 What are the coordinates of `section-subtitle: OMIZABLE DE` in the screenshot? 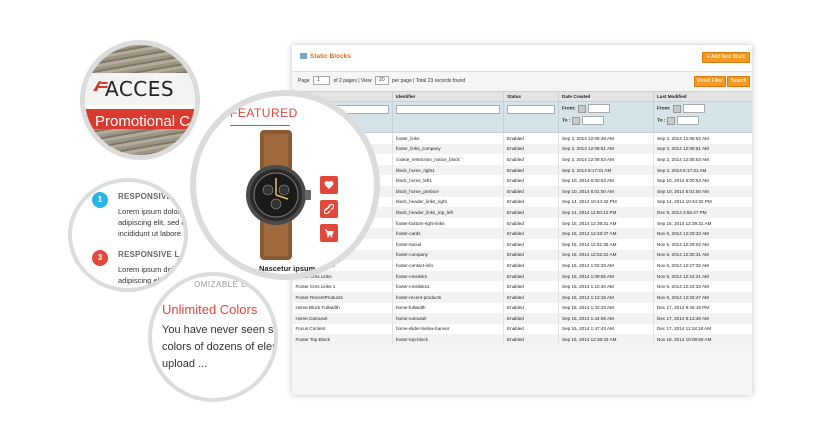 It's located at (224, 284).